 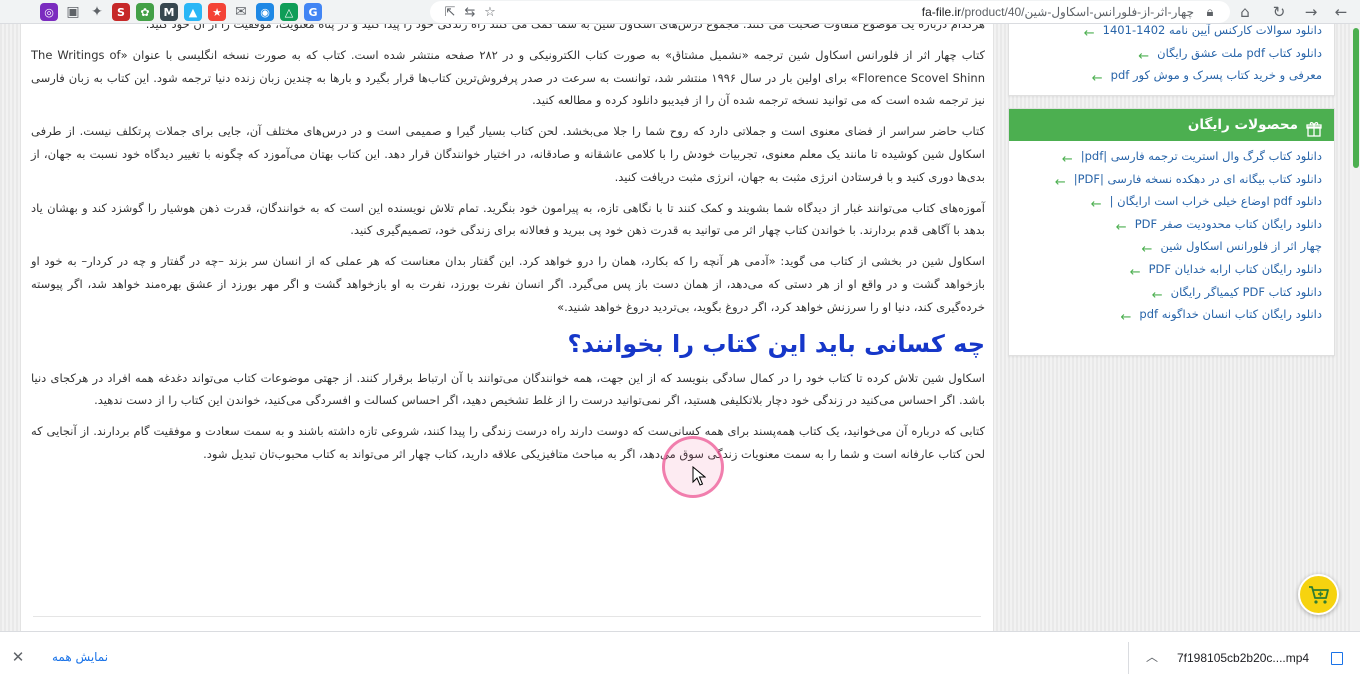 What do you see at coordinates (1311, 12) in the screenshot?
I see `forward-icon: →` at bounding box center [1311, 12].